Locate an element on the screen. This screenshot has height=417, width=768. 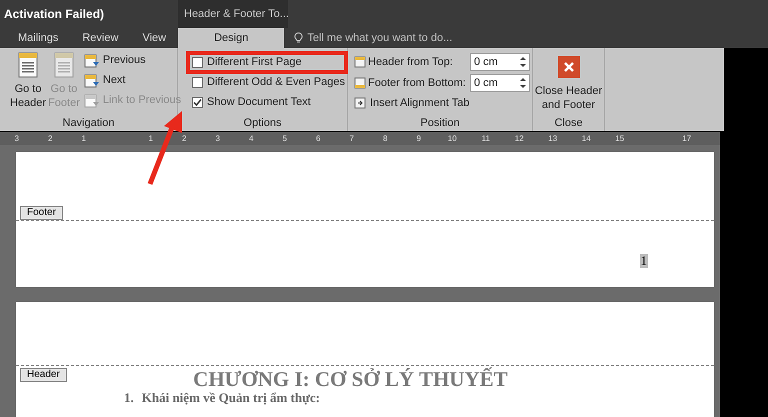
group-label: Position is located at coordinates (440, 123).